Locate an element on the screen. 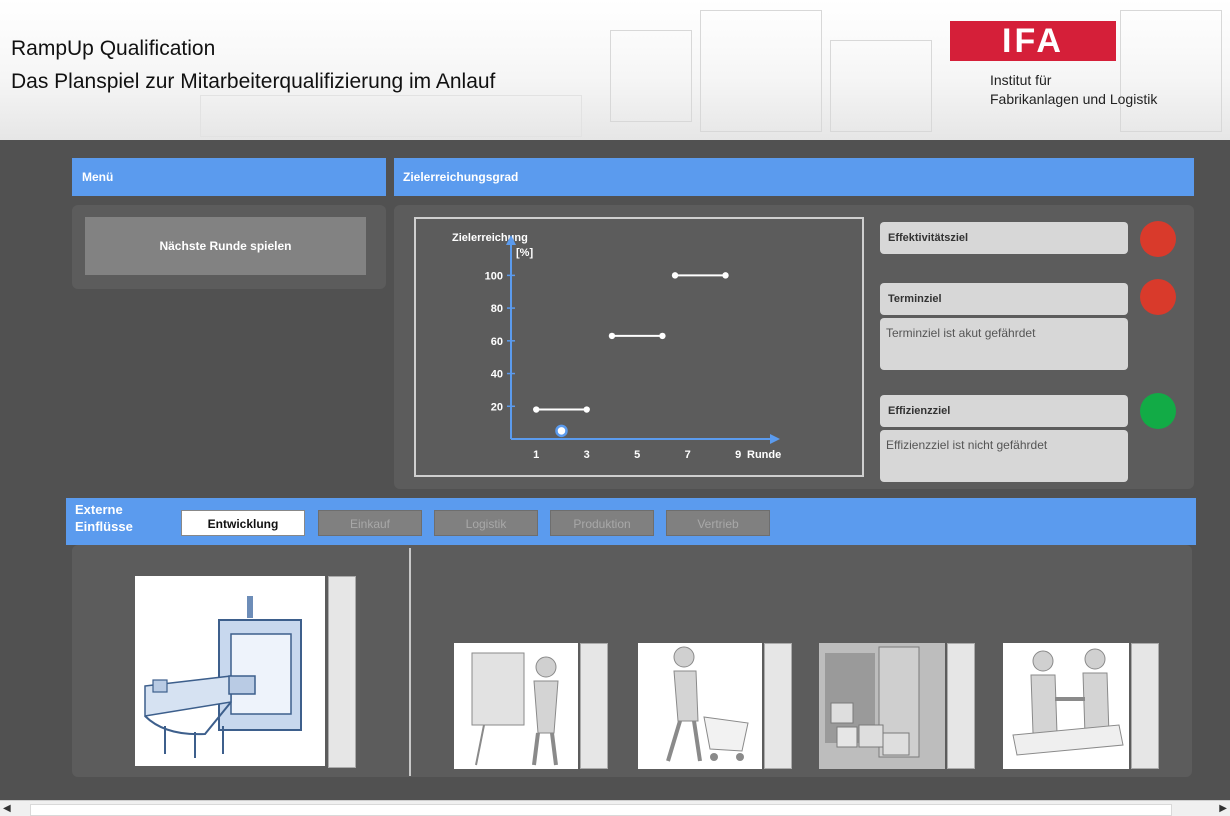 The width and height of the screenshot is (1230, 816). handshake-image is located at coordinates (1066, 706).